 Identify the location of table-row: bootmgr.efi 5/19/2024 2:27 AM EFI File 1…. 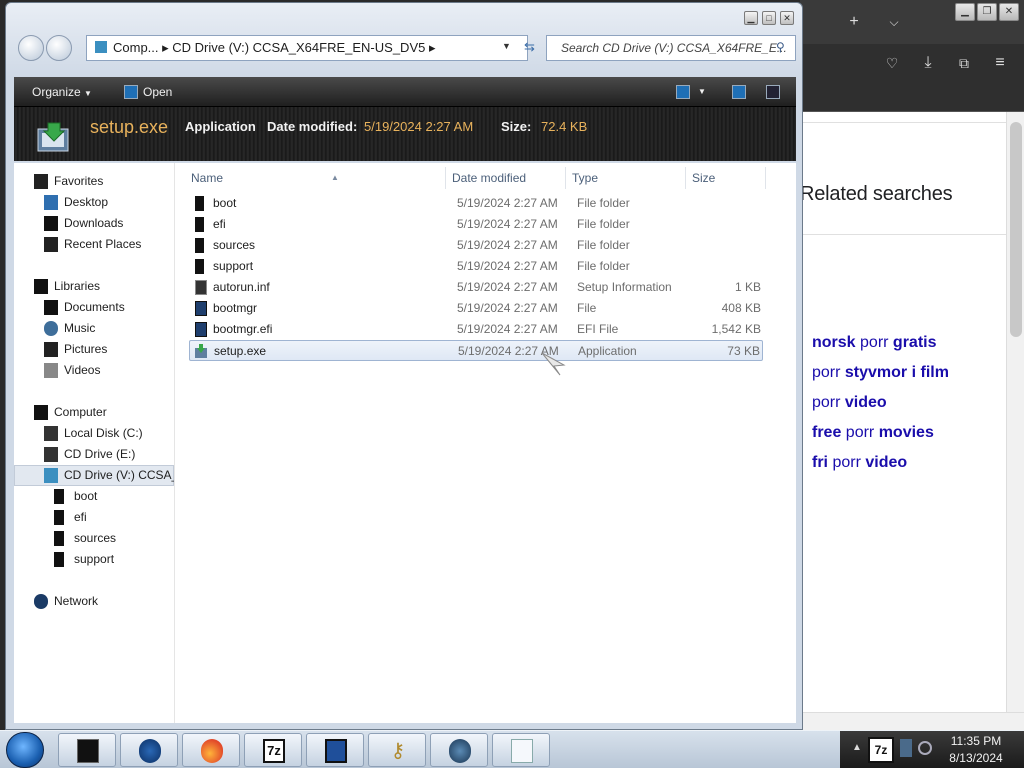
(476, 329).